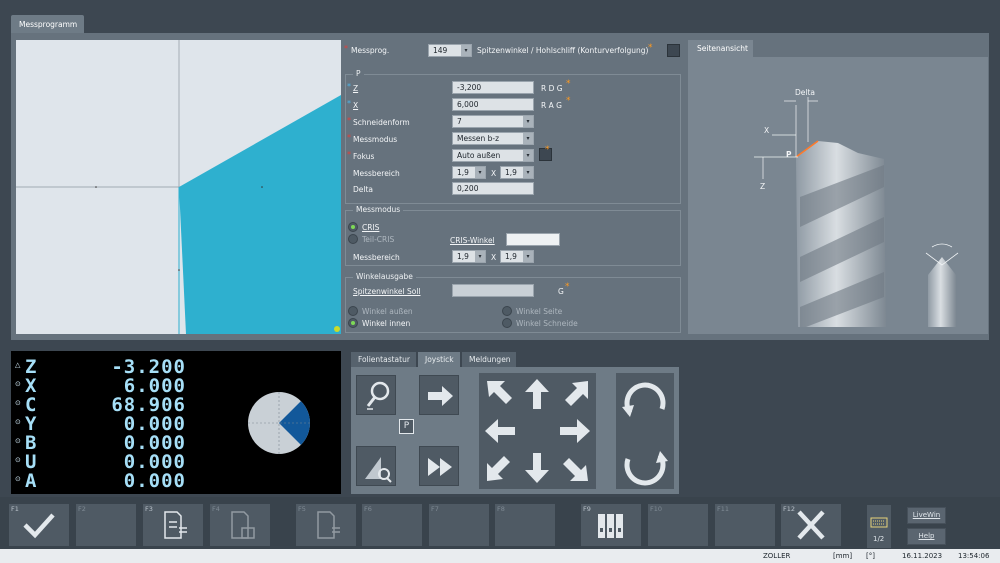 The width and height of the screenshot is (1000, 563). I want to click on z-suffix: R D G, so click(552, 88).